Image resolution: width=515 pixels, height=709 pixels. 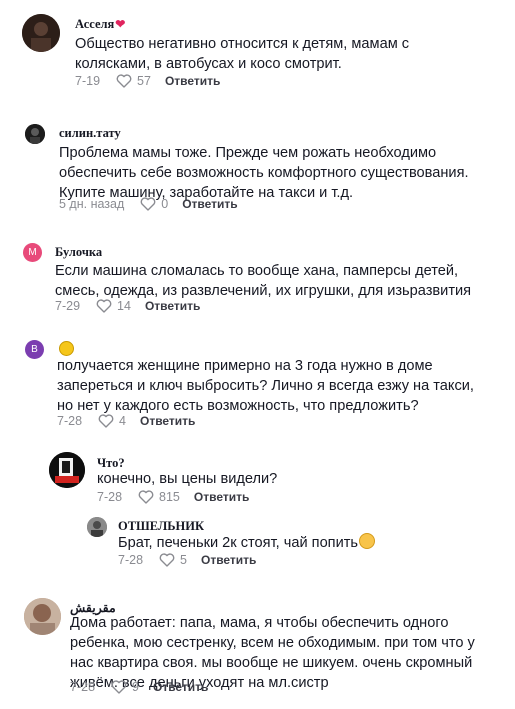 I want to click on comment-author, so click(x=65, y=348).